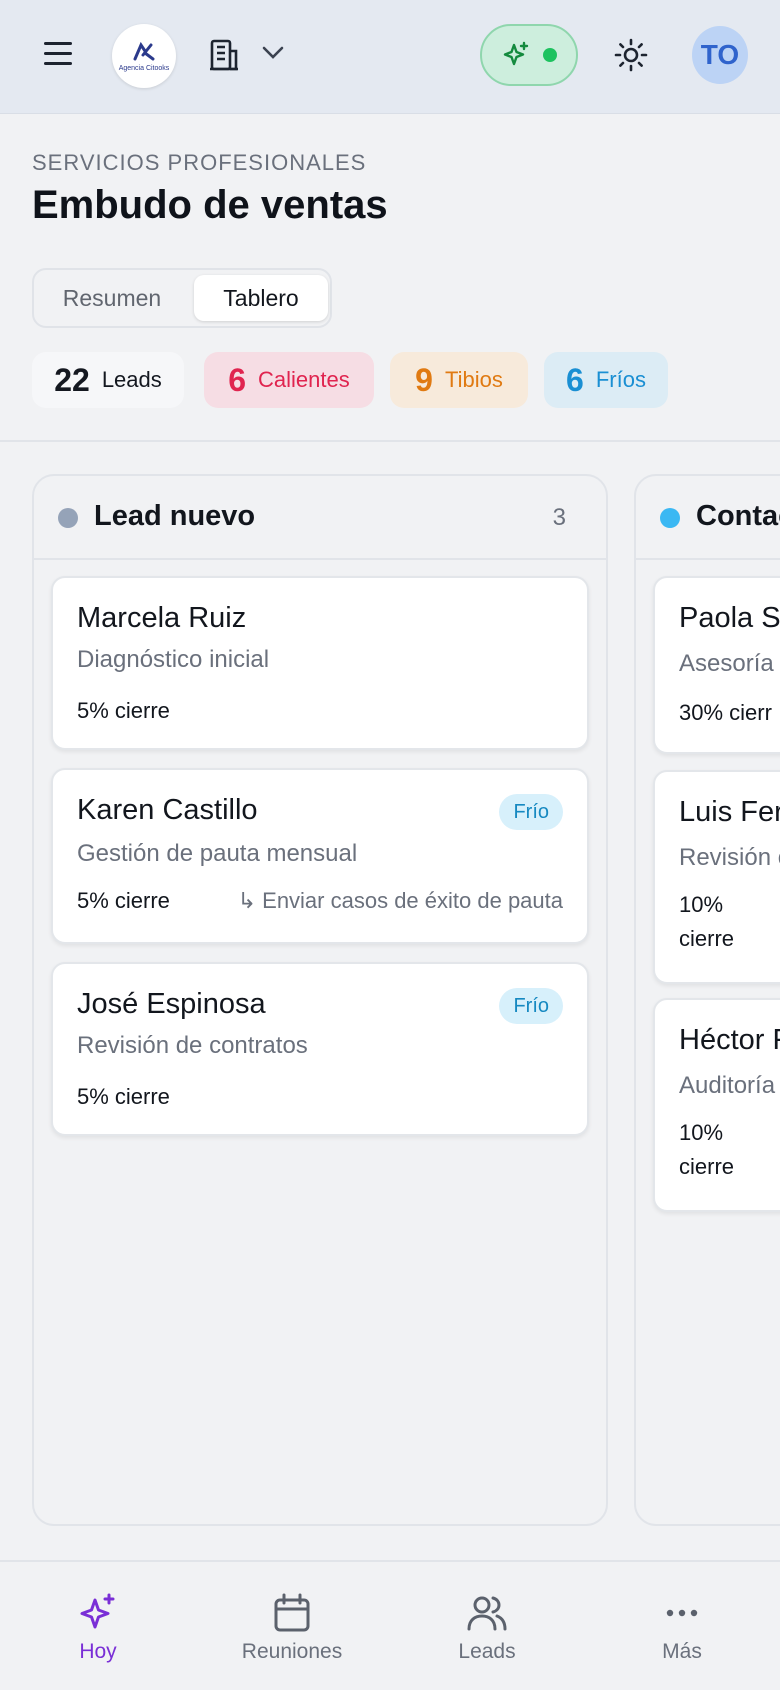  I want to click on logo-text: Agencia Citooks, so click(144, 68).